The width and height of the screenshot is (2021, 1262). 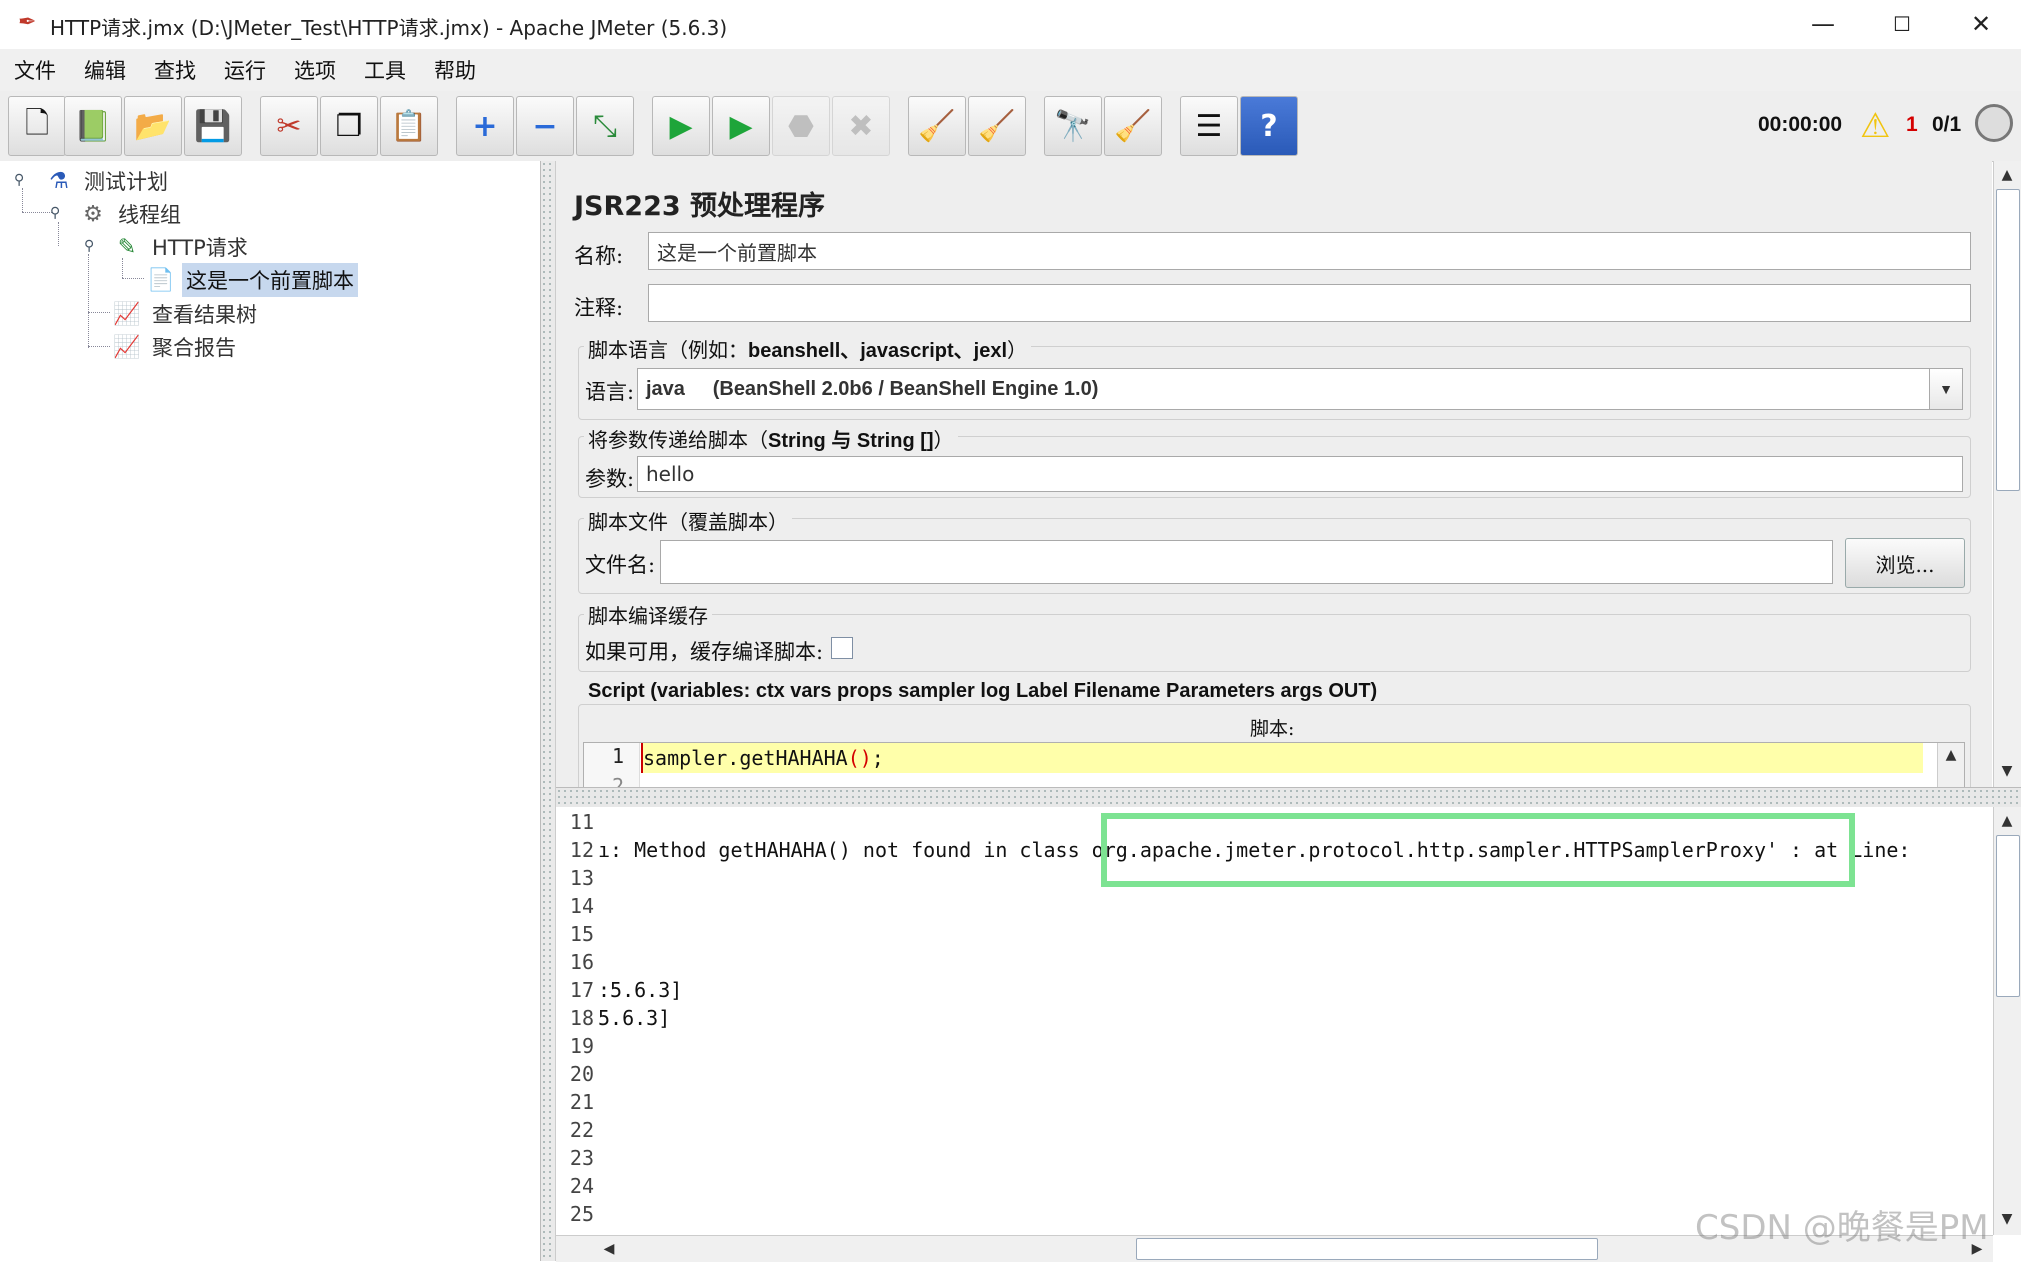 What do you see at coordinates (581, 1186) in the screenshot?
I see `log-line-number: 24` at bounding box center [581, 1186].